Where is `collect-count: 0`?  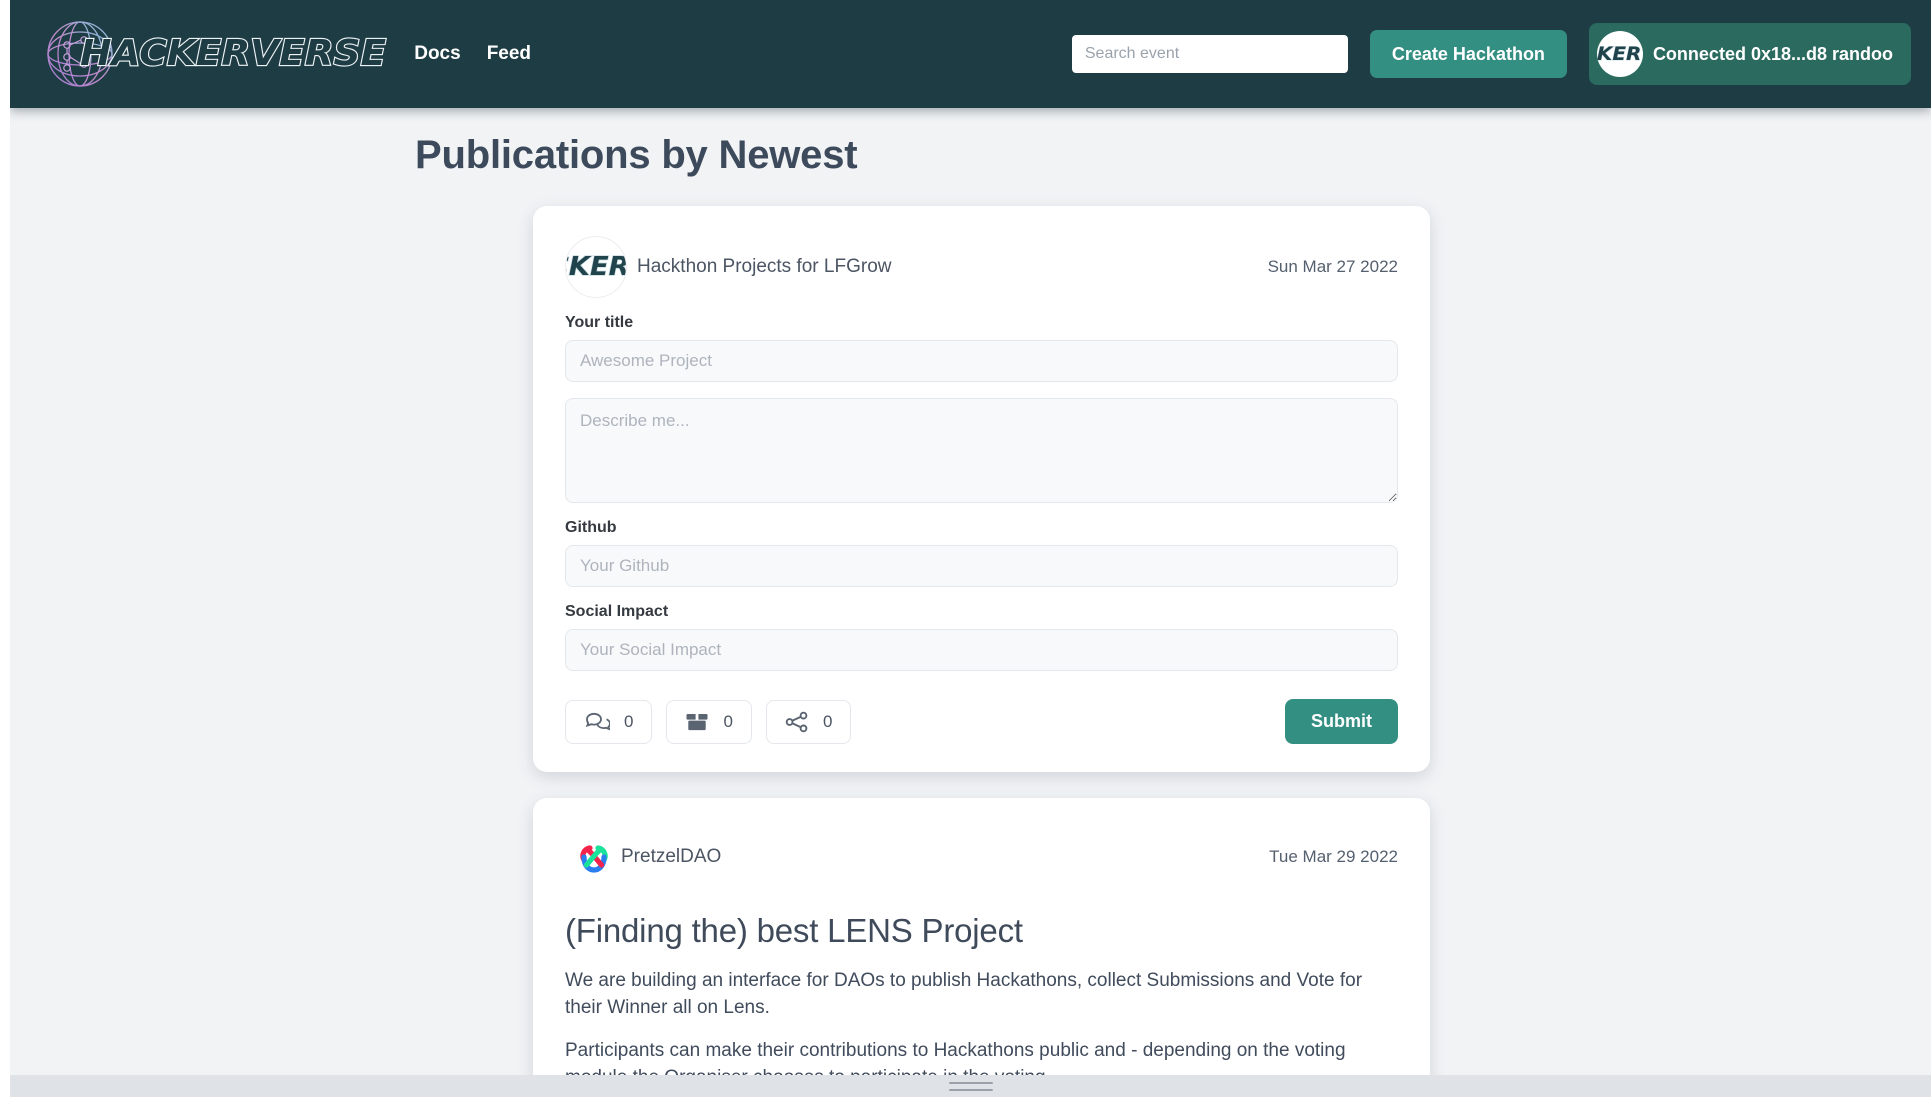
collect-count: 0 is located at coordinates (728, 721).